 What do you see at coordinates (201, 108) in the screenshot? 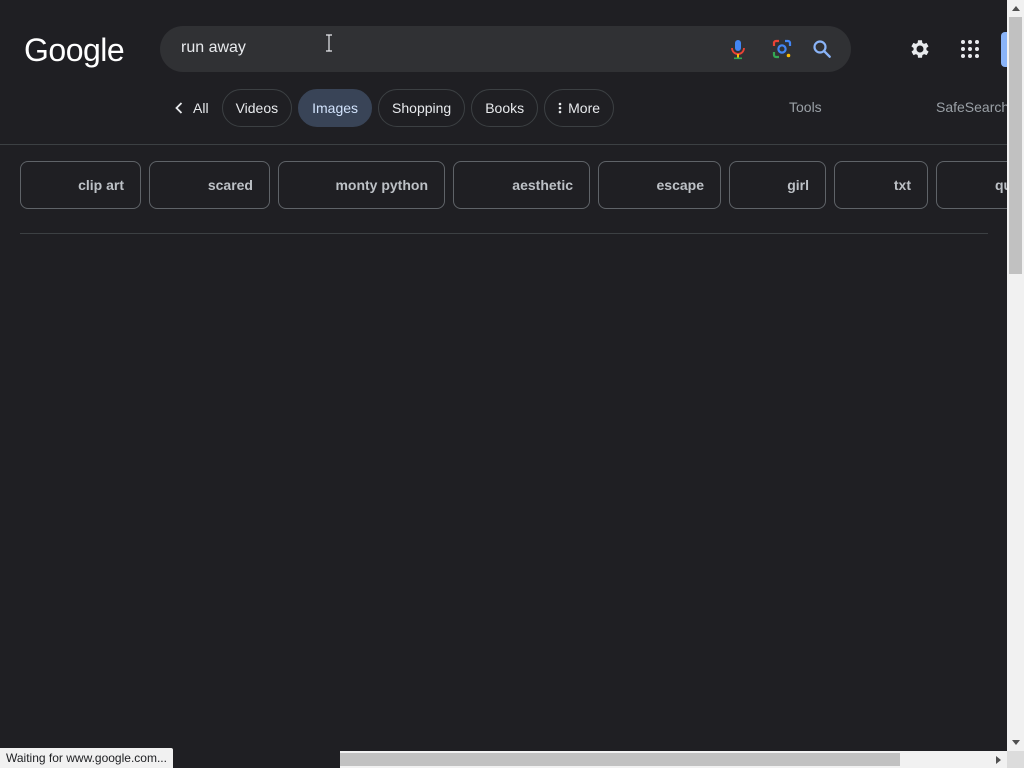
I see `tab-label: All` at bounding box center [201, 108].